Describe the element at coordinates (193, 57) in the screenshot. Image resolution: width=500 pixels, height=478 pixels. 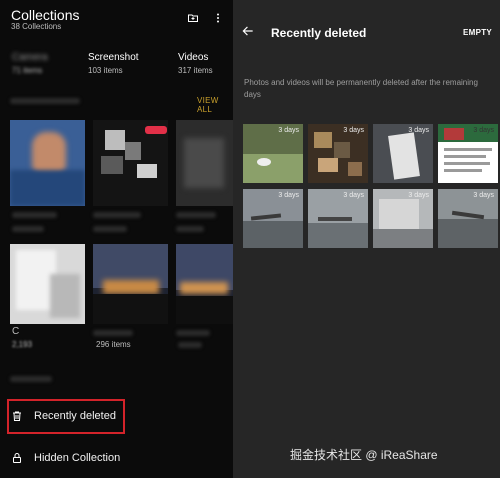
I see `album-label: Videos` at that location.